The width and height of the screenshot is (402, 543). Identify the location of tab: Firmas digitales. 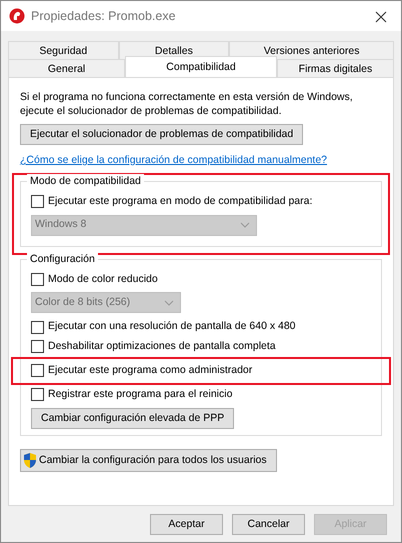
(335, 68).